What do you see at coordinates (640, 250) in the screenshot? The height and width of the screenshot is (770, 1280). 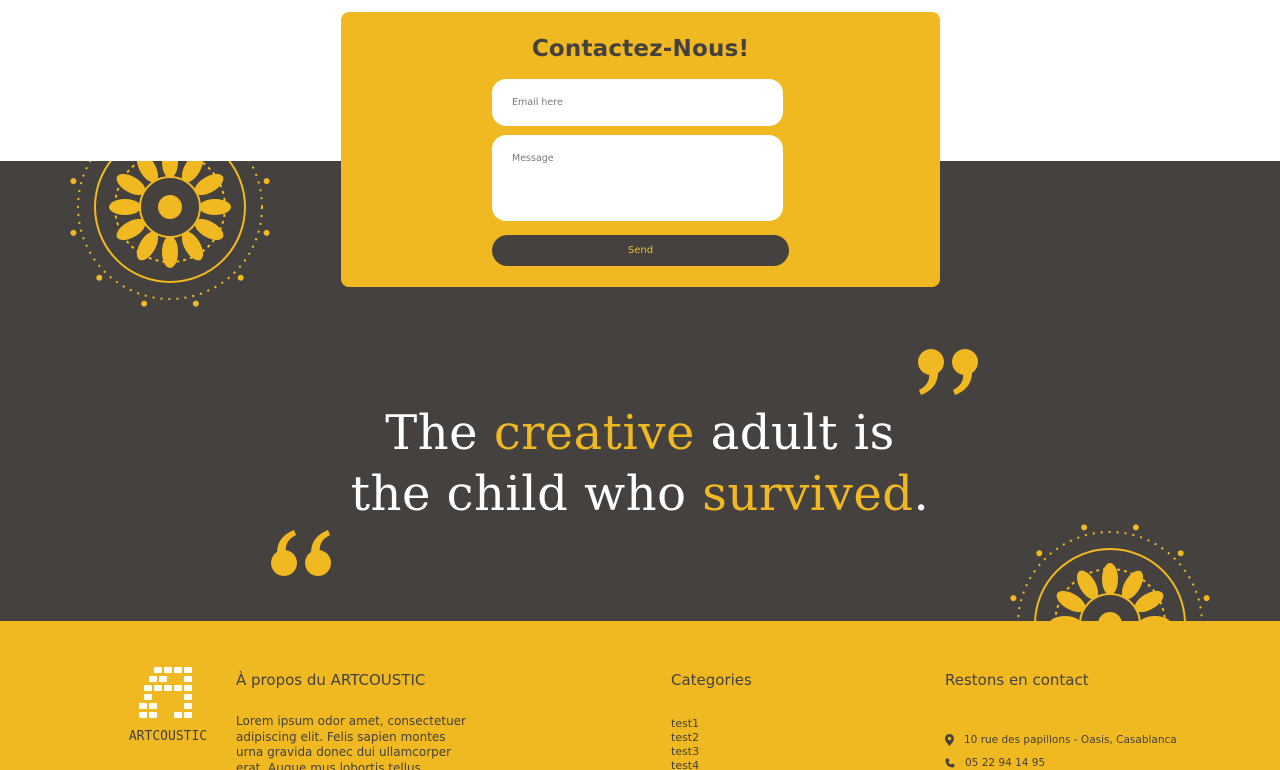 I see `send-button: Send` at bounding box center [640, 250].